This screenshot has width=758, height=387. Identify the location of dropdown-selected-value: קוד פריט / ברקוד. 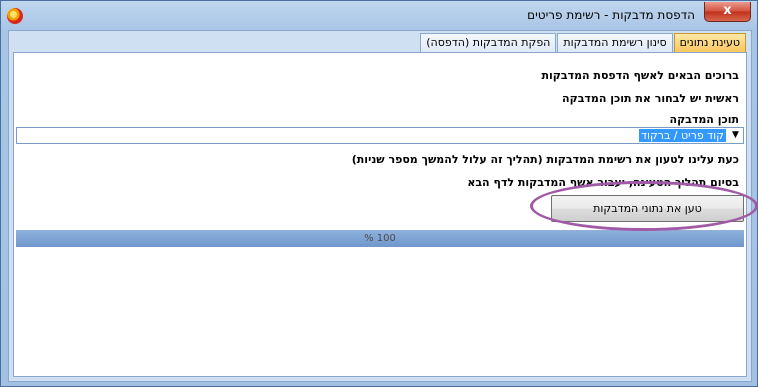
(682, 135).